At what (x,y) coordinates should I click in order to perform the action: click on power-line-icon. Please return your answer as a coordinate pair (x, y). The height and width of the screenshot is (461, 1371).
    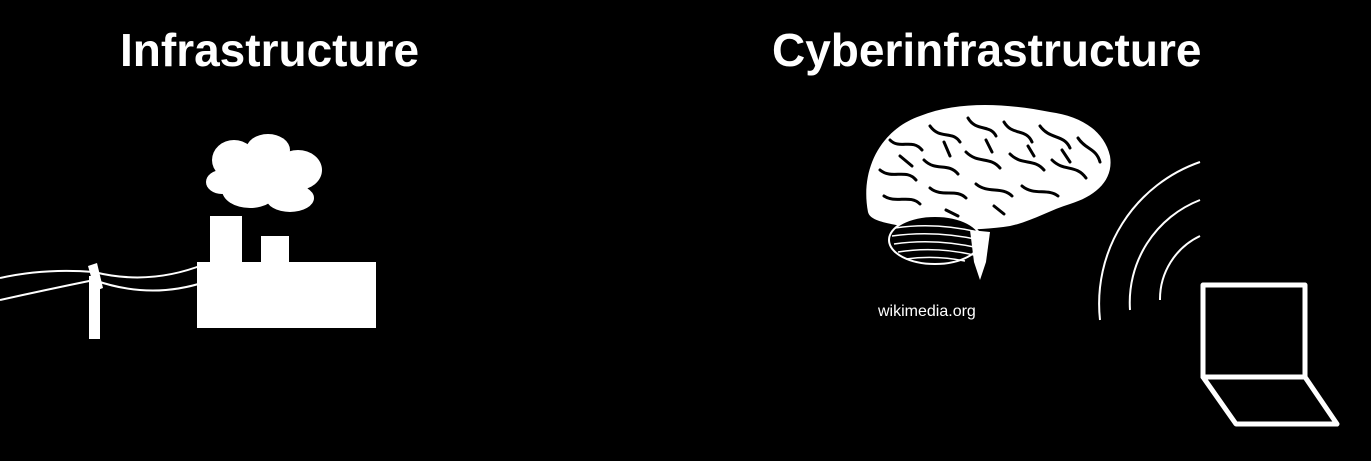
    Looking at the image, I should click on (103, 282).